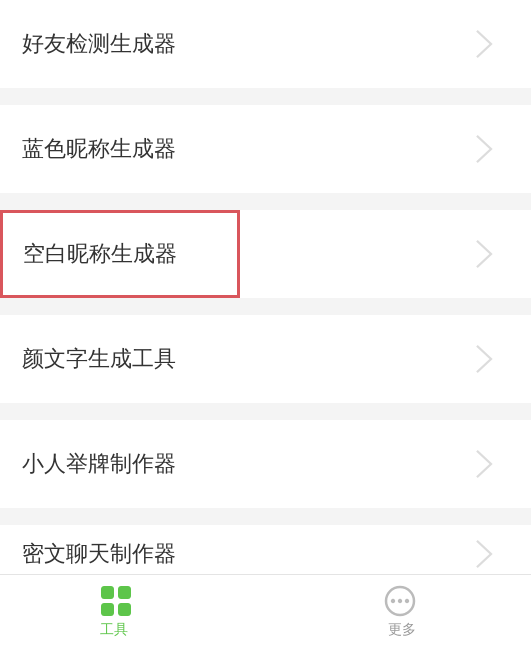 The image size is (531, 649). Describe the element at coordinates (99, 555) in the screenshot. I see `item-label: 密文聊天制作器` at that location.